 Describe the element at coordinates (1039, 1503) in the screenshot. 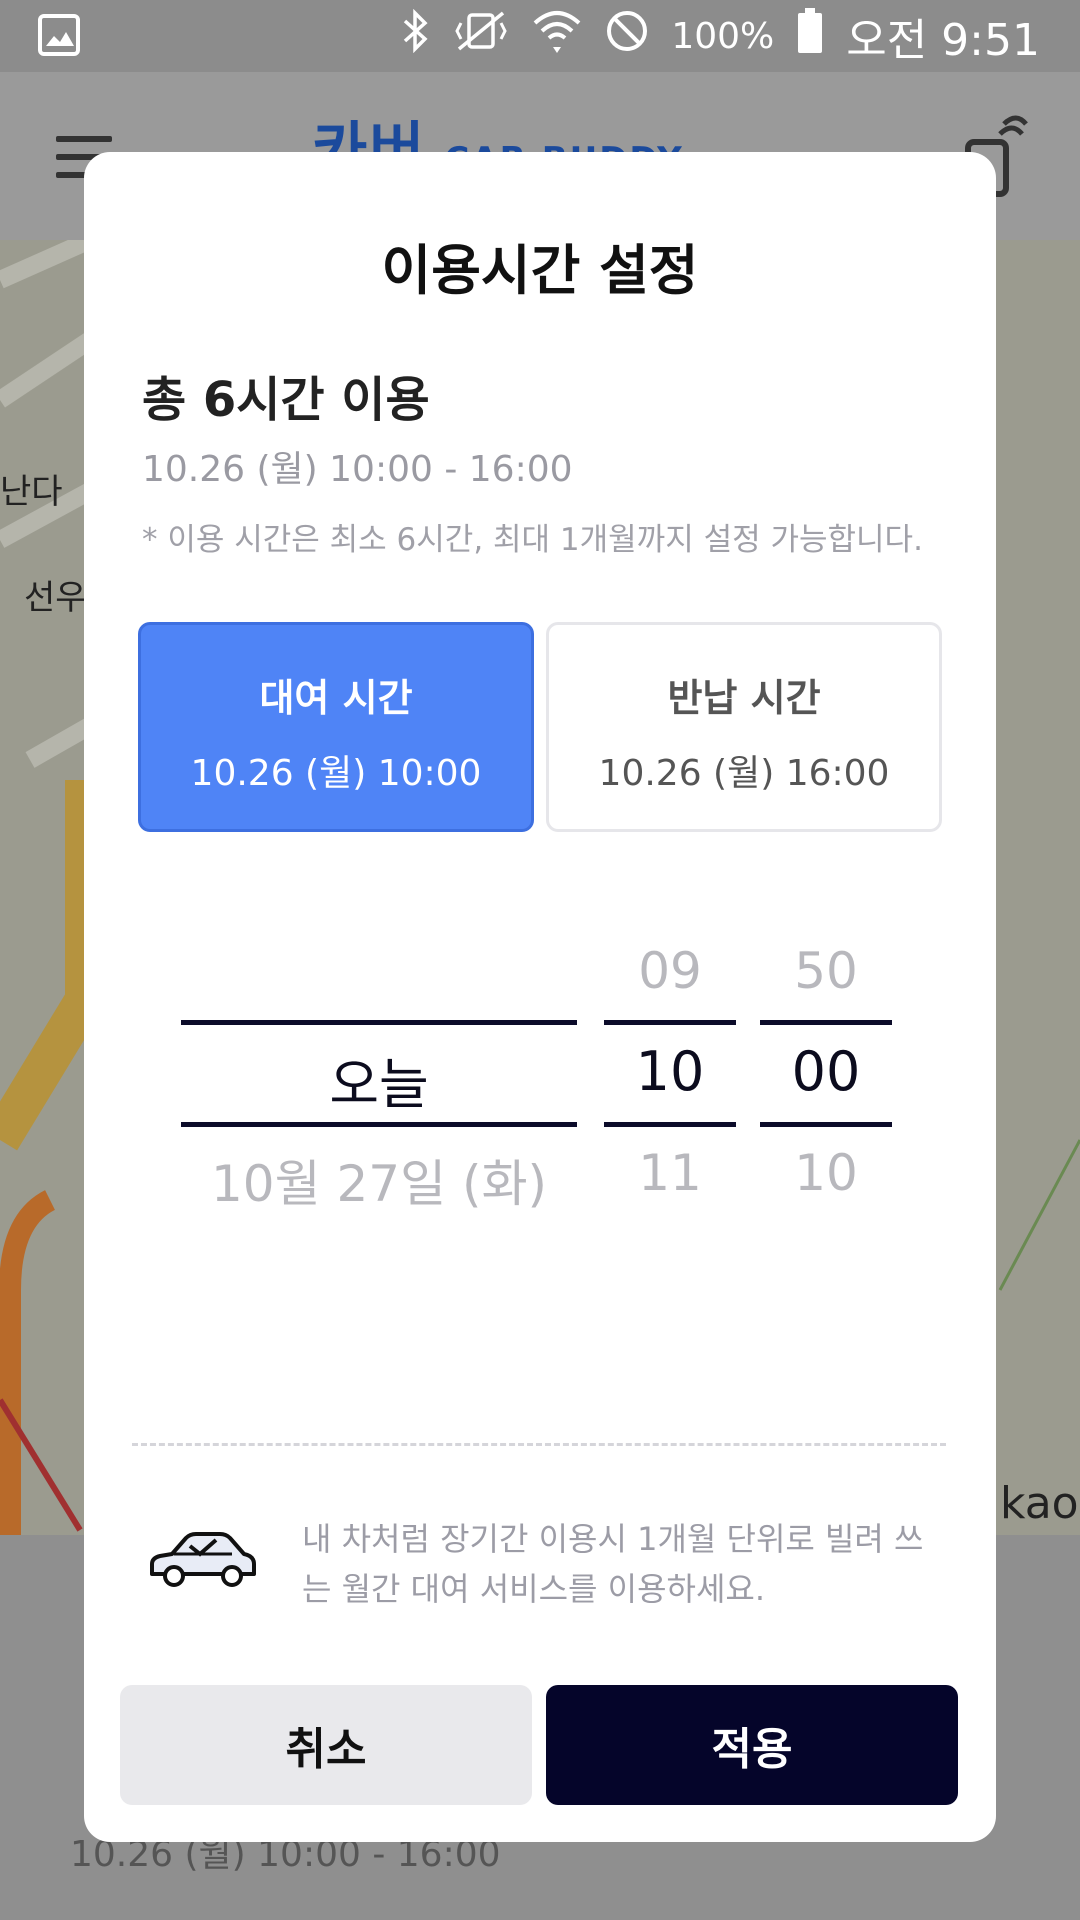

I see `map-attribution: kao` at that location.